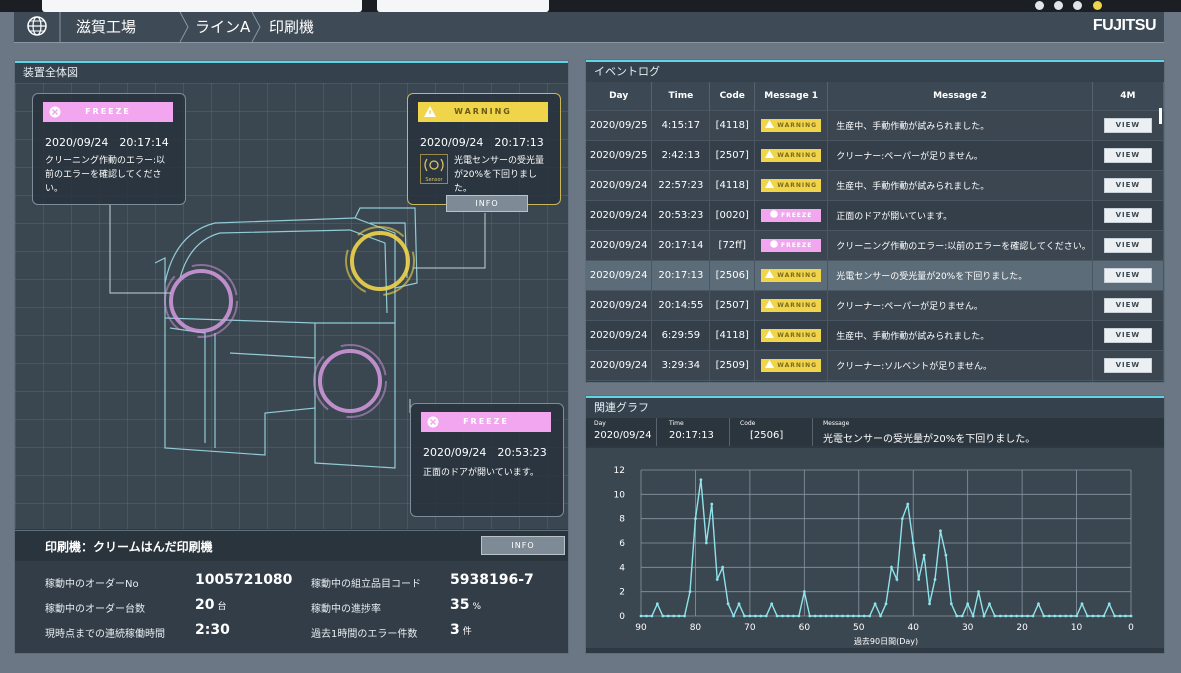  Describe the element at coordinates (681, 185) in the screenshot. I see `time-cell: 22:57:23` at that location.